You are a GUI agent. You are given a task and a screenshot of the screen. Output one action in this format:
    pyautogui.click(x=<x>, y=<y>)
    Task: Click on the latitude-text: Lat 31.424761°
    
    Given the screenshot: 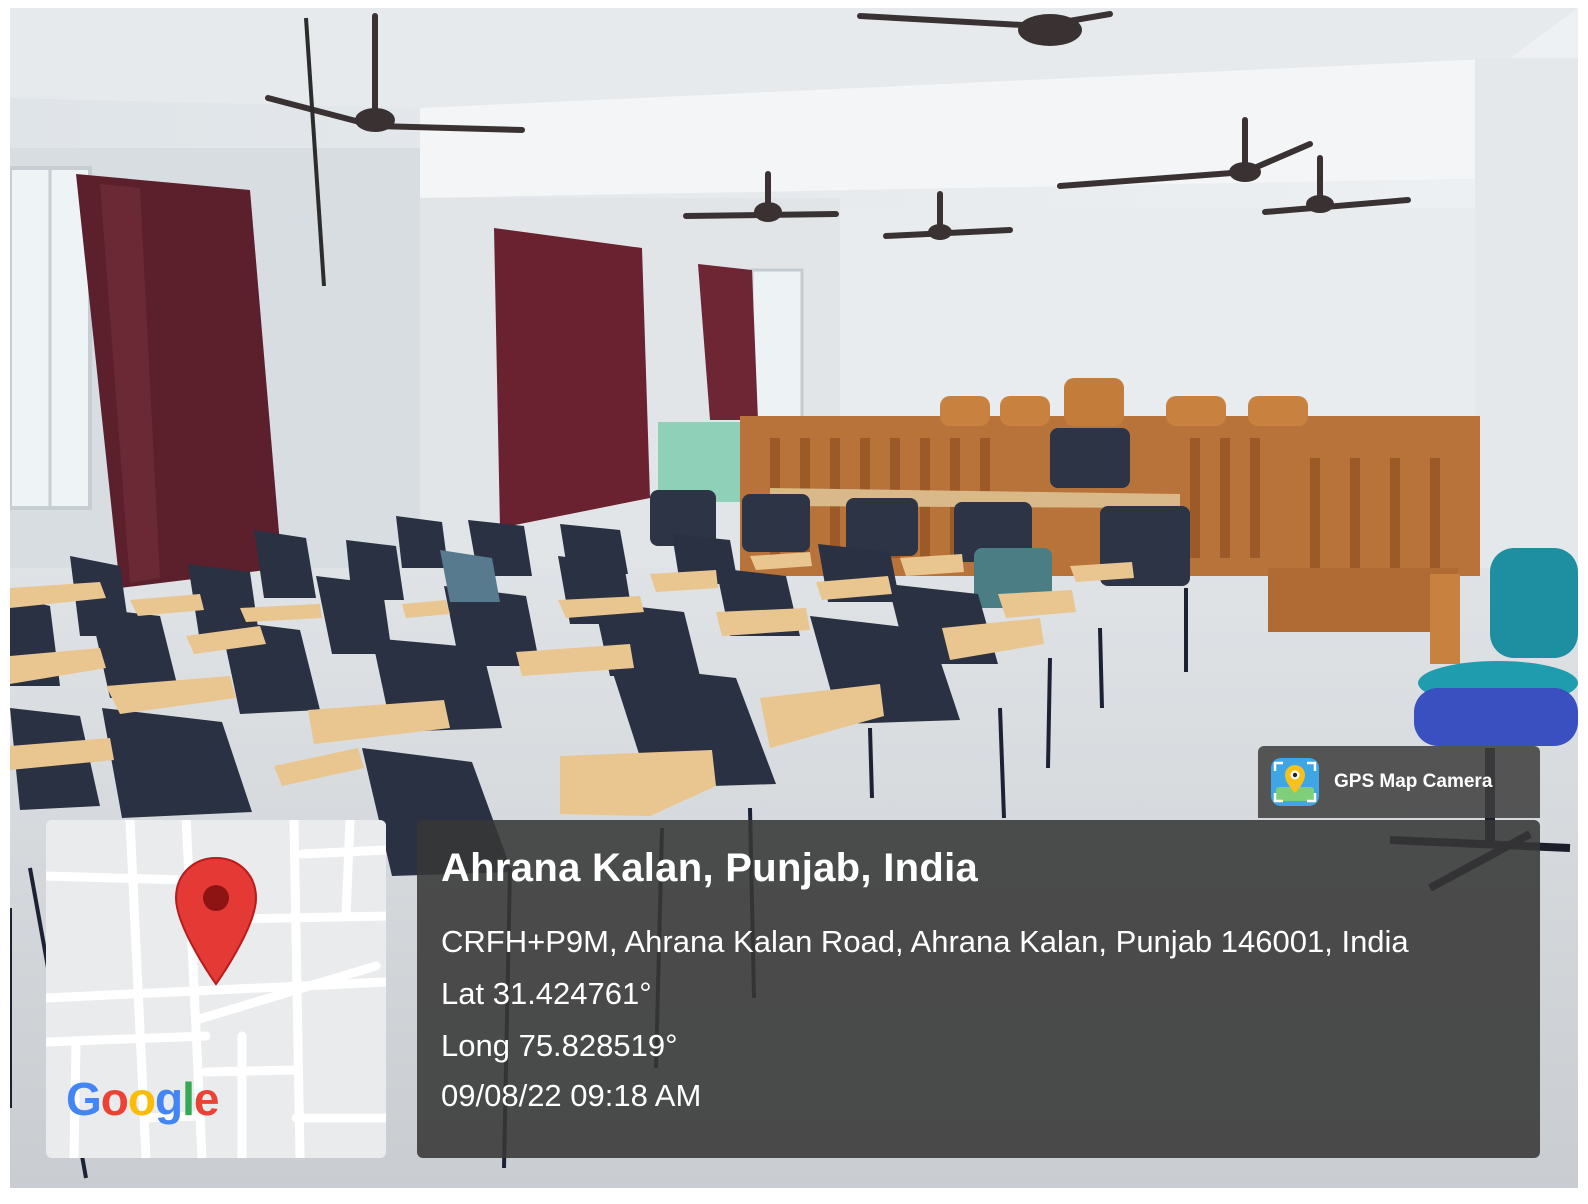 What is the action you would take?
    pyautogui.click(x=546, y=993)
    